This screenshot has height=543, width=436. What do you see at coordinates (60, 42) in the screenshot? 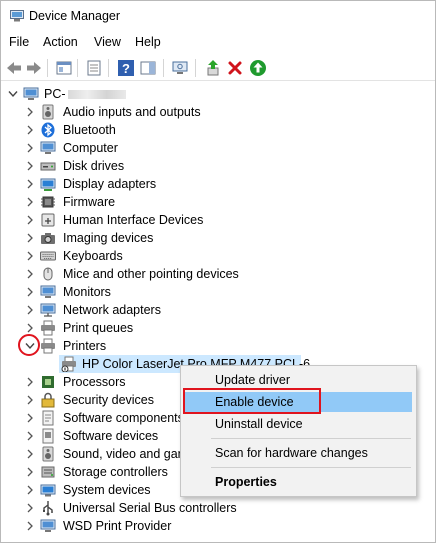
I see `menu-action: Action` at bounding box center [60, 42].